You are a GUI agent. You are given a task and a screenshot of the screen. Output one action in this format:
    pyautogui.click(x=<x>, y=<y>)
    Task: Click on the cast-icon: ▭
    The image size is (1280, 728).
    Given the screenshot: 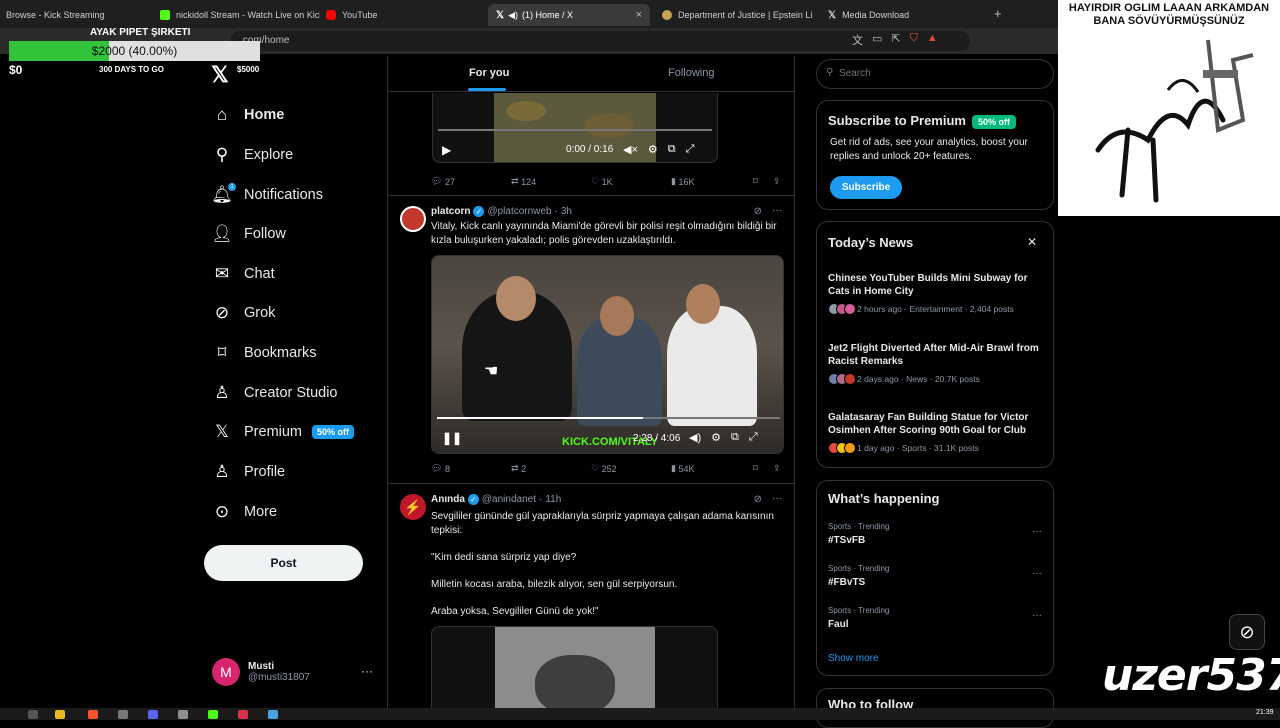 What is the action you would take?
    pyautogui.click(x=877, y=40)
    